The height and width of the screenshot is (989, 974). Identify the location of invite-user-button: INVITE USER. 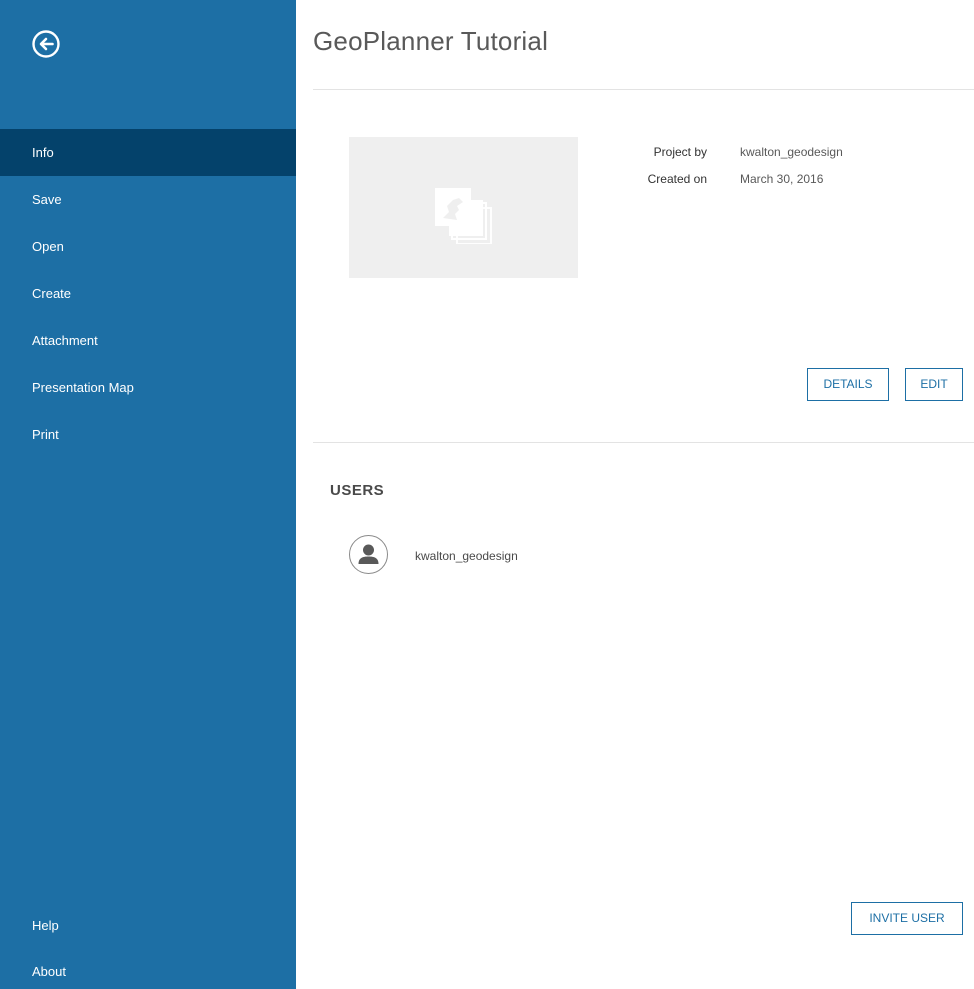
(907, 918).